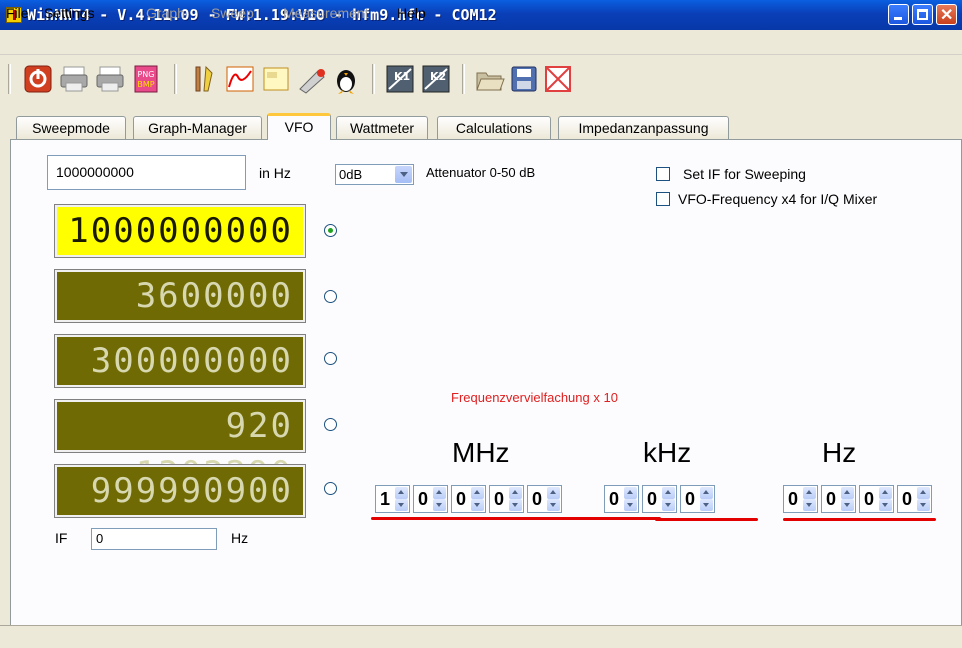 The height and width of the screenshot is (648, 962). I want to click on khz-label: kHz, so click(667, 452).